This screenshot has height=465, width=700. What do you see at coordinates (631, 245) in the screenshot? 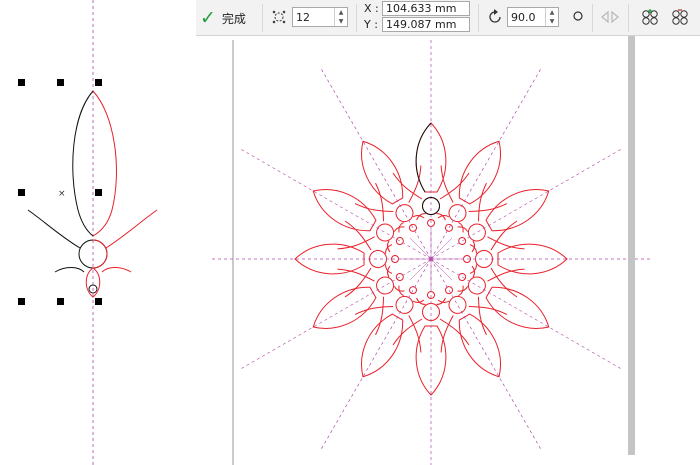
I see `vertical-scrollbar` at bounding box center [631, 245].